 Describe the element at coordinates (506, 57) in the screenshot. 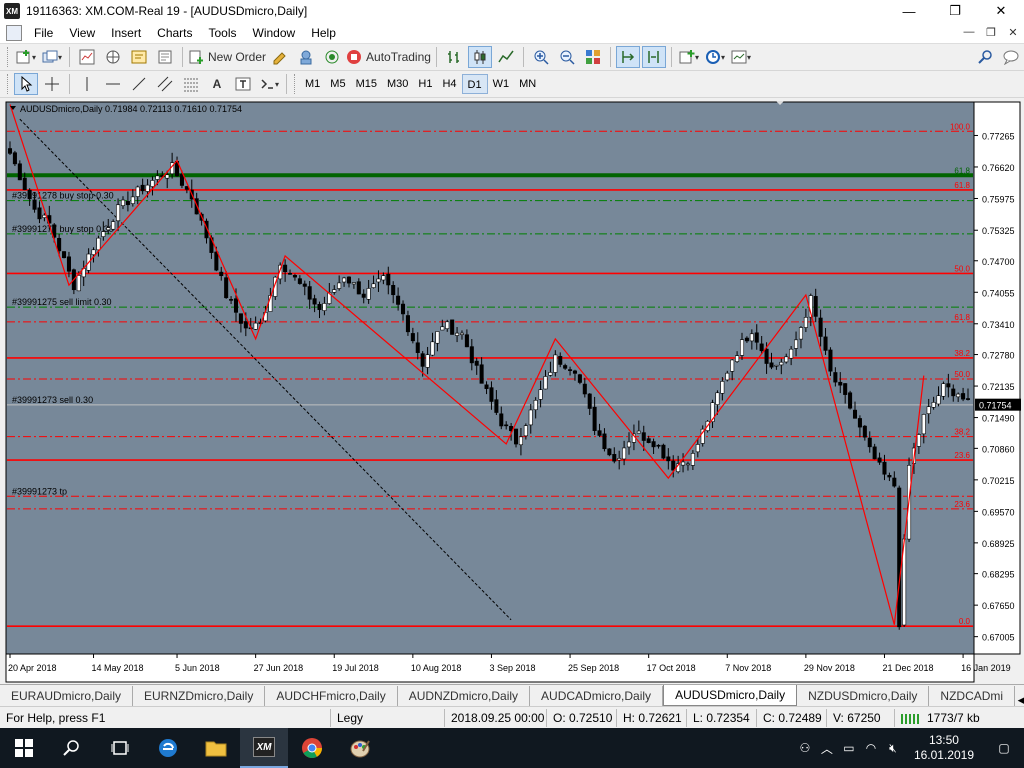

I see `line-chart-button` at that location.